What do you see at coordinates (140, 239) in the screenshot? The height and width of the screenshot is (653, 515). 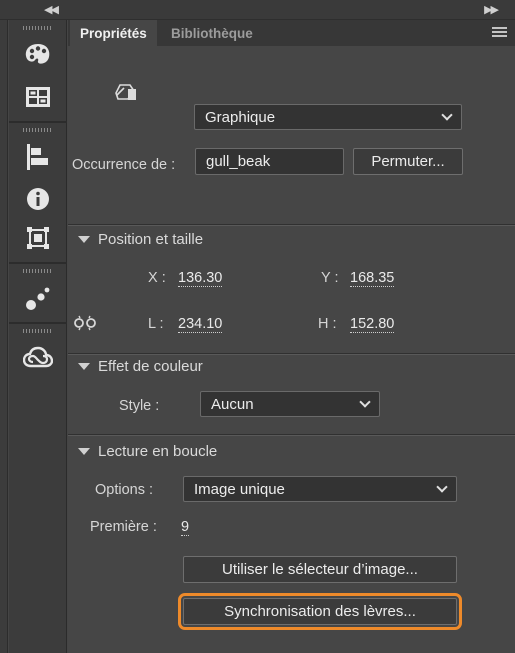 I see `position-size-header: Position et taille` at bounding box center [140, 239].